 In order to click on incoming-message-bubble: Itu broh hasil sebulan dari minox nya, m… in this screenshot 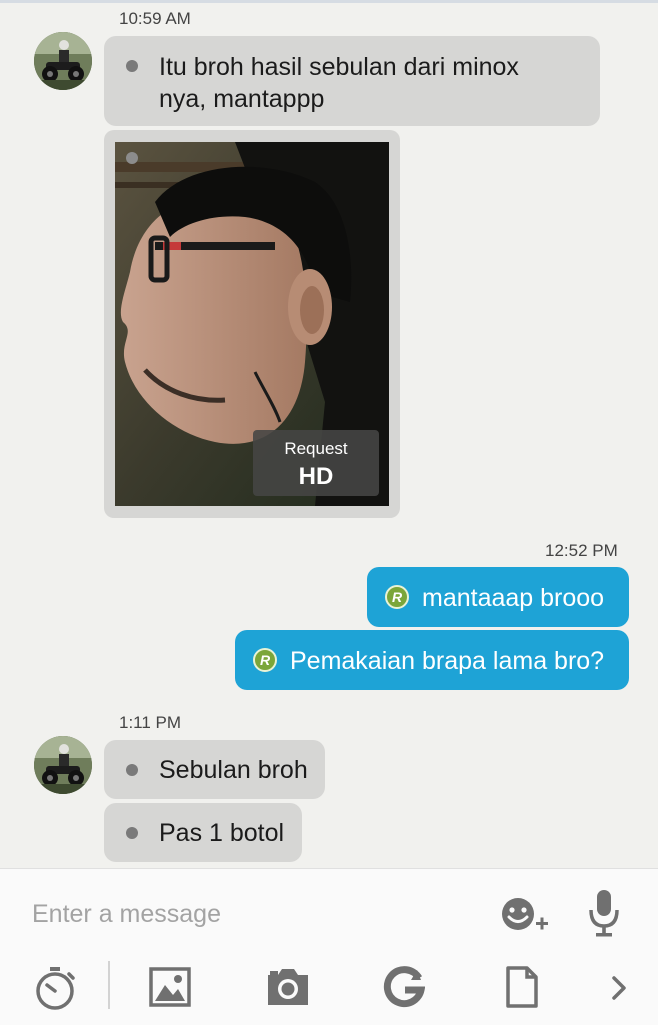, I will do `click(352, 81)`.